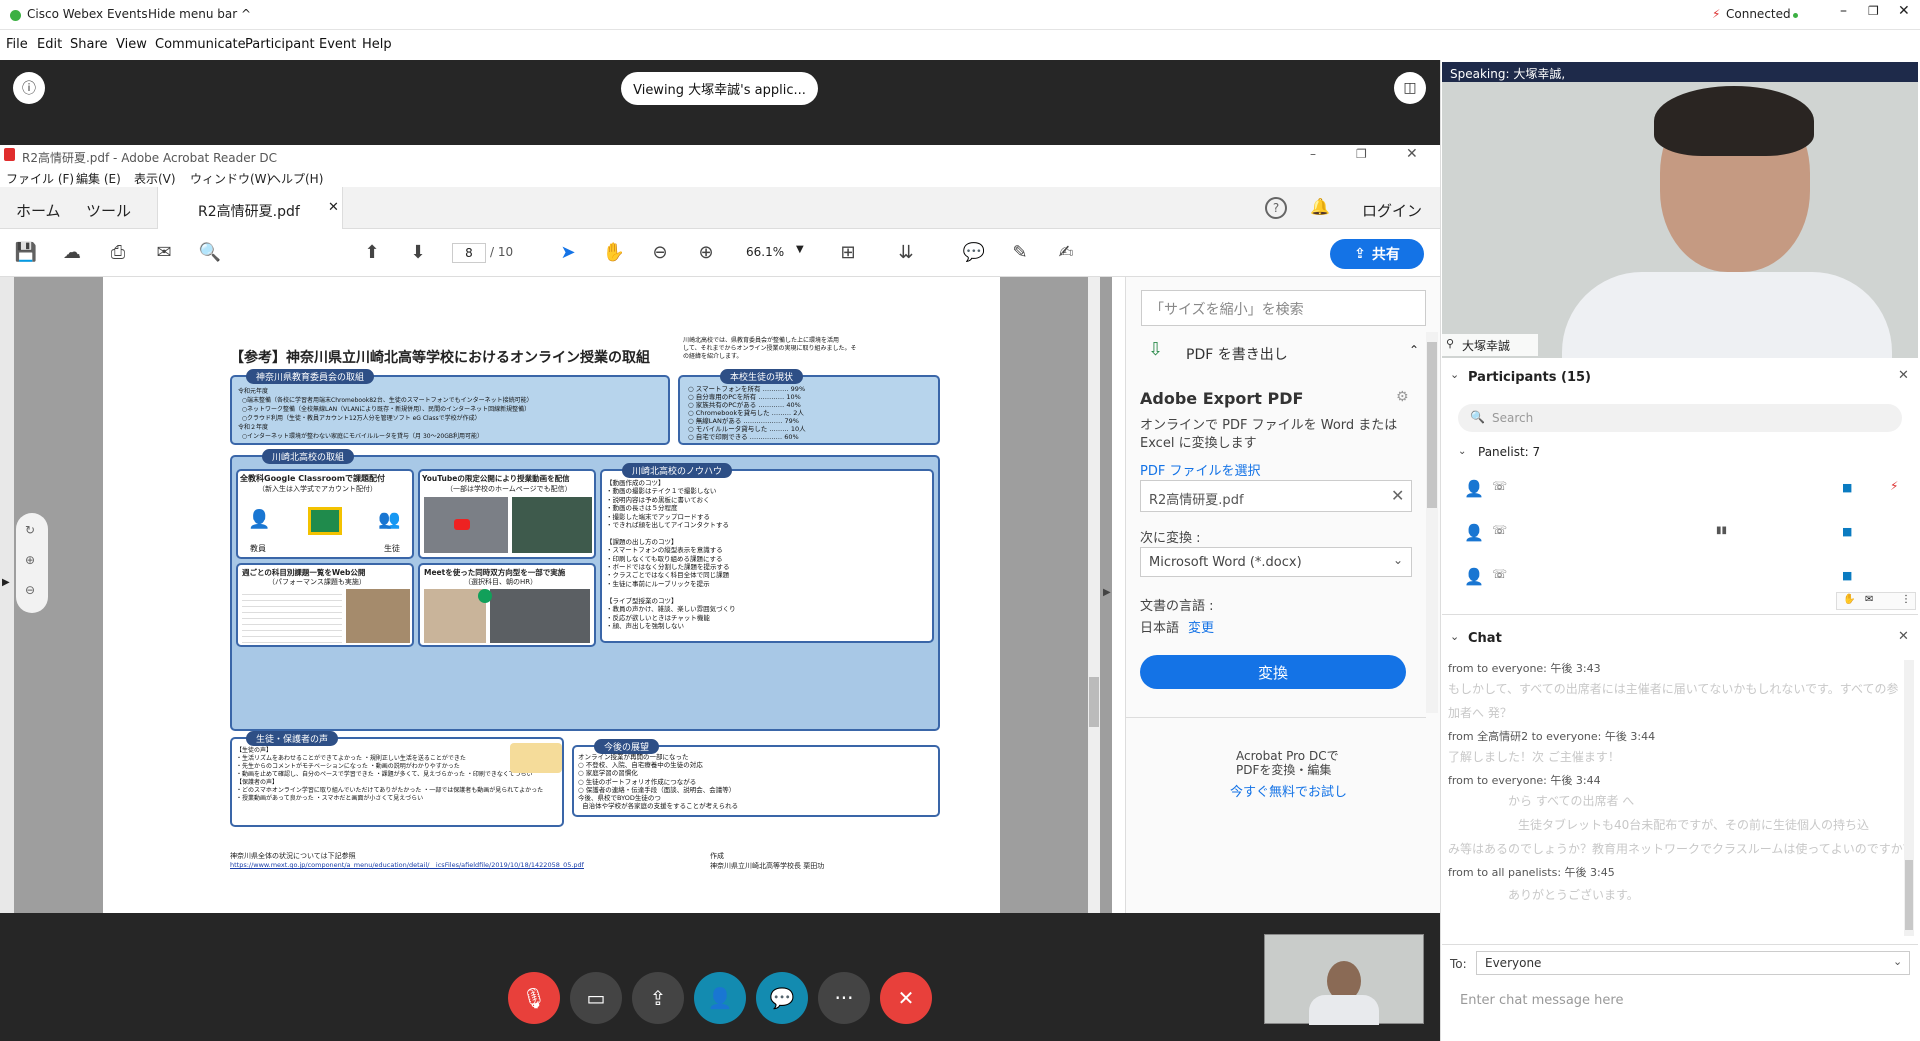  What do you see at coordinates (1107, 592) in the screenshot?
I see `expand-right-icon: ▶` at bounding box center [1107, 592].